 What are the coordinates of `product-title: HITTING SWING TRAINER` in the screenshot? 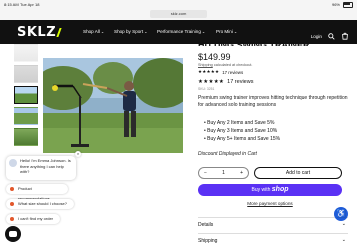 It's located at (254, 43).